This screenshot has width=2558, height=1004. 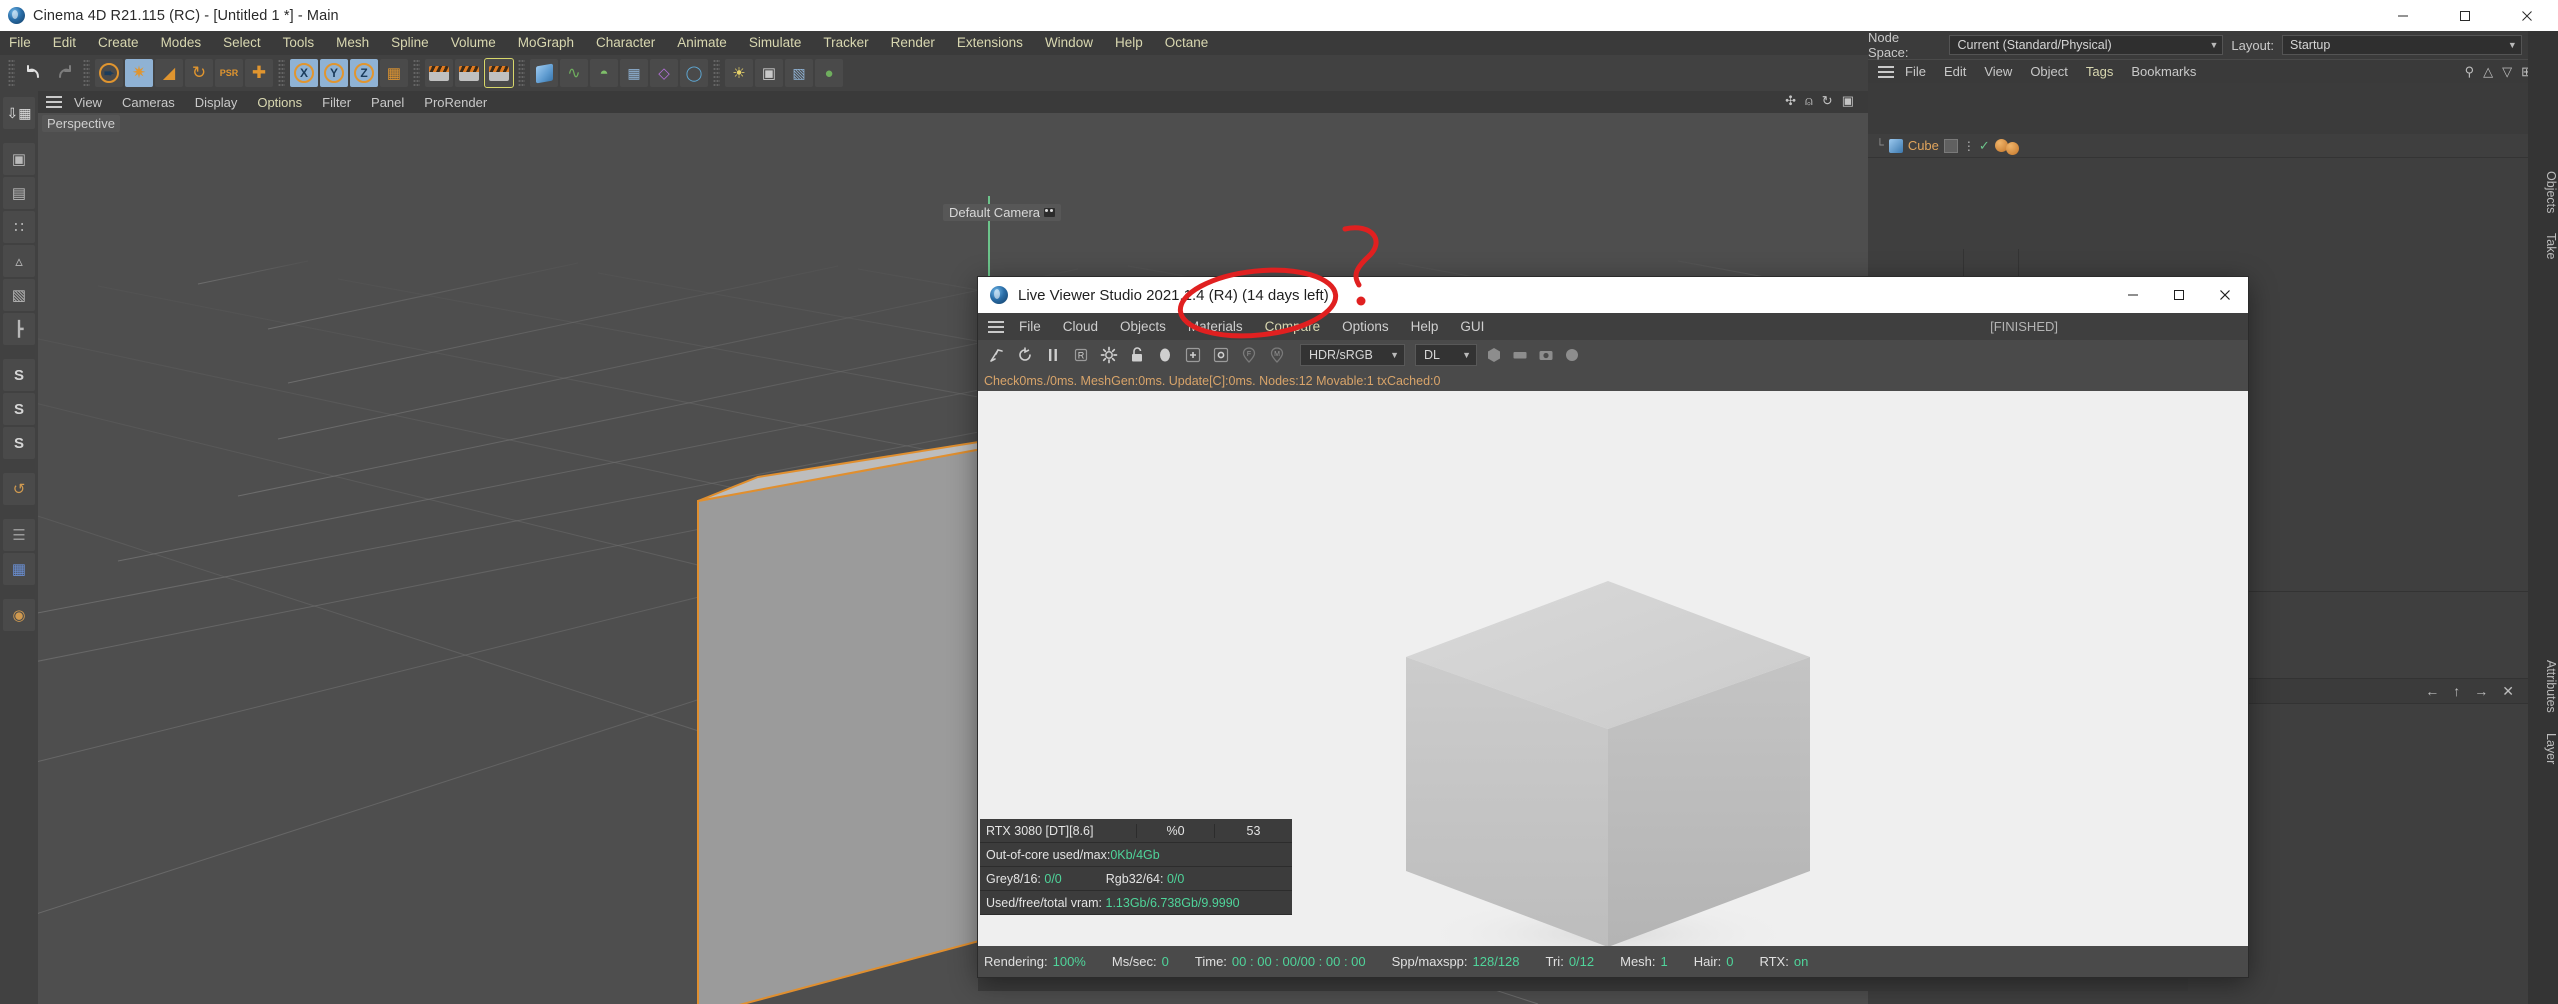 I want to click on live-selection-tool: ➨, so click(x=109, y=73).